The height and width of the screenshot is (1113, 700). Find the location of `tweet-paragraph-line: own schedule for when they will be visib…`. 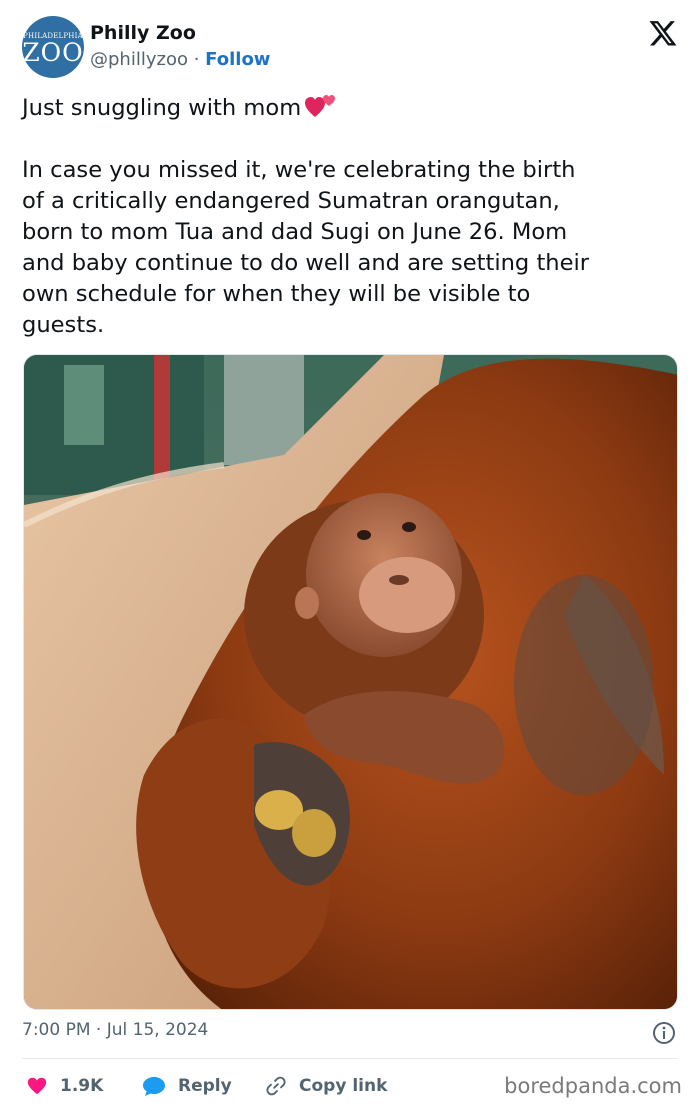

tweet-paragraph-line: own schedule for when they will be visib… is located at coordinates (276, 294).